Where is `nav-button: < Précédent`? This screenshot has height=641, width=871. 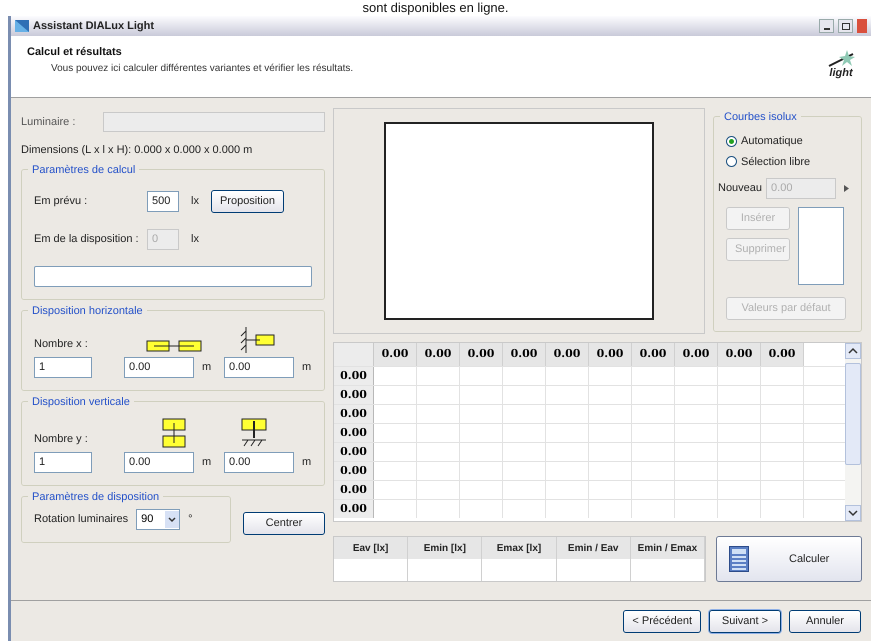 nav-button: < Précédent is located at coordinates (662, 621).